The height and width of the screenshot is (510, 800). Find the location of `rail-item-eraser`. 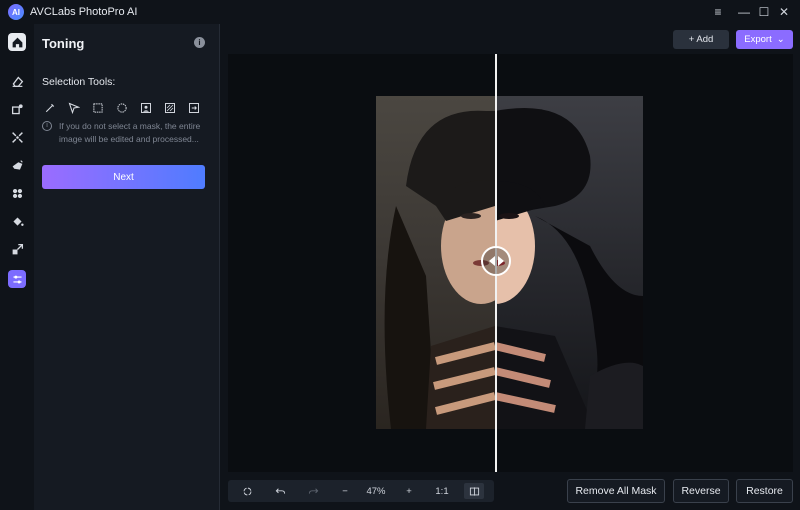

rail-item-eraser is located at coordinates (17, 81).